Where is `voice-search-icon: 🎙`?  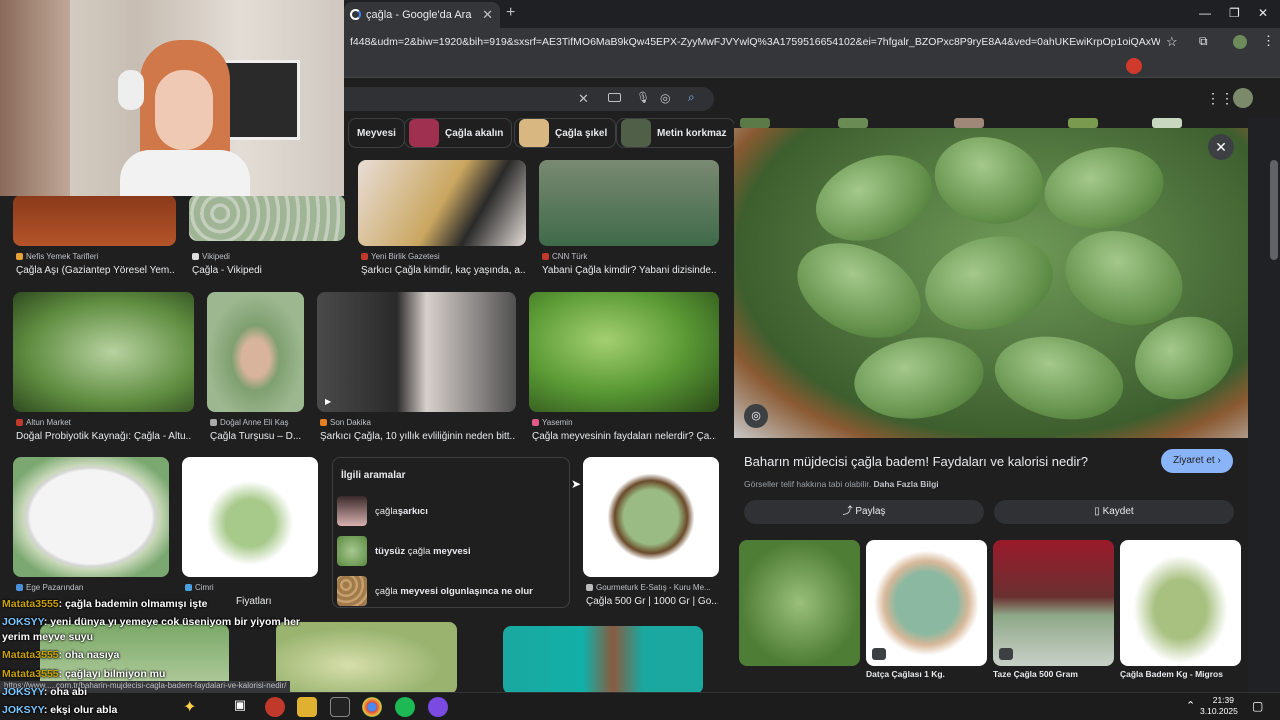
voice-search-icon: 🎙 is located at coordinates (643, 97).